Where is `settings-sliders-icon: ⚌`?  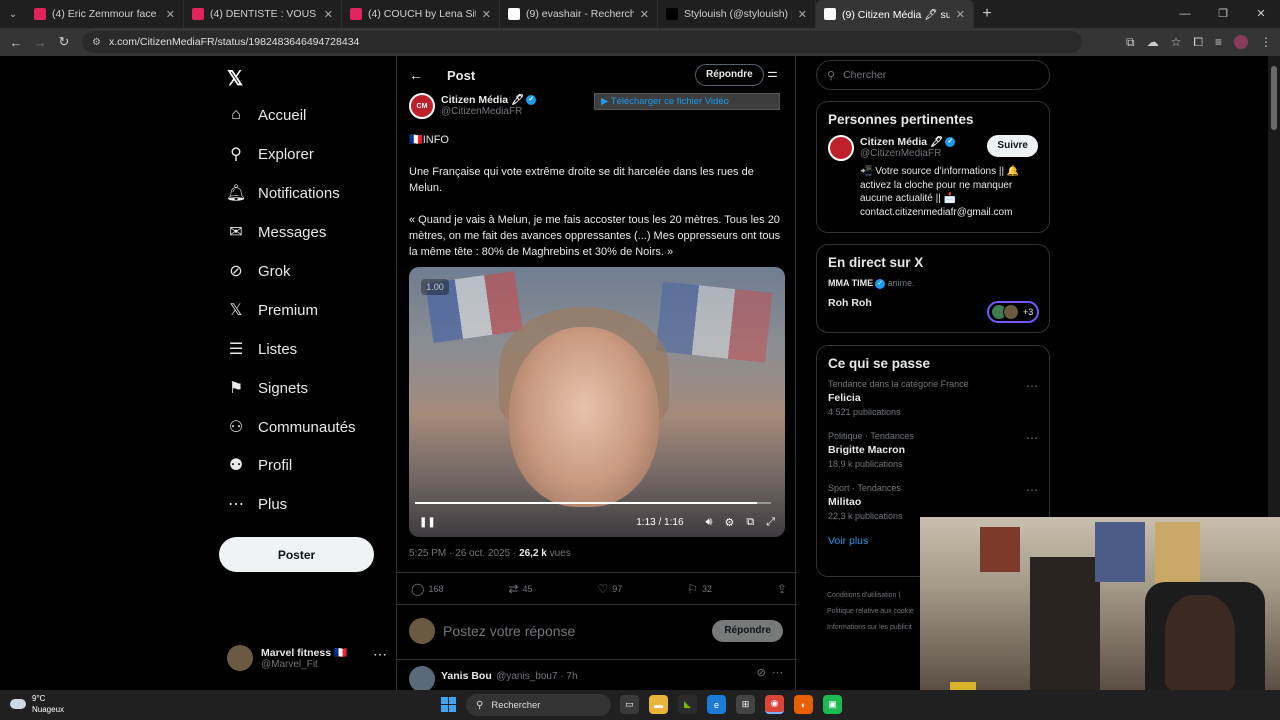 settings-sliders-icon: ⚌ is located at coordinates (772, 73).